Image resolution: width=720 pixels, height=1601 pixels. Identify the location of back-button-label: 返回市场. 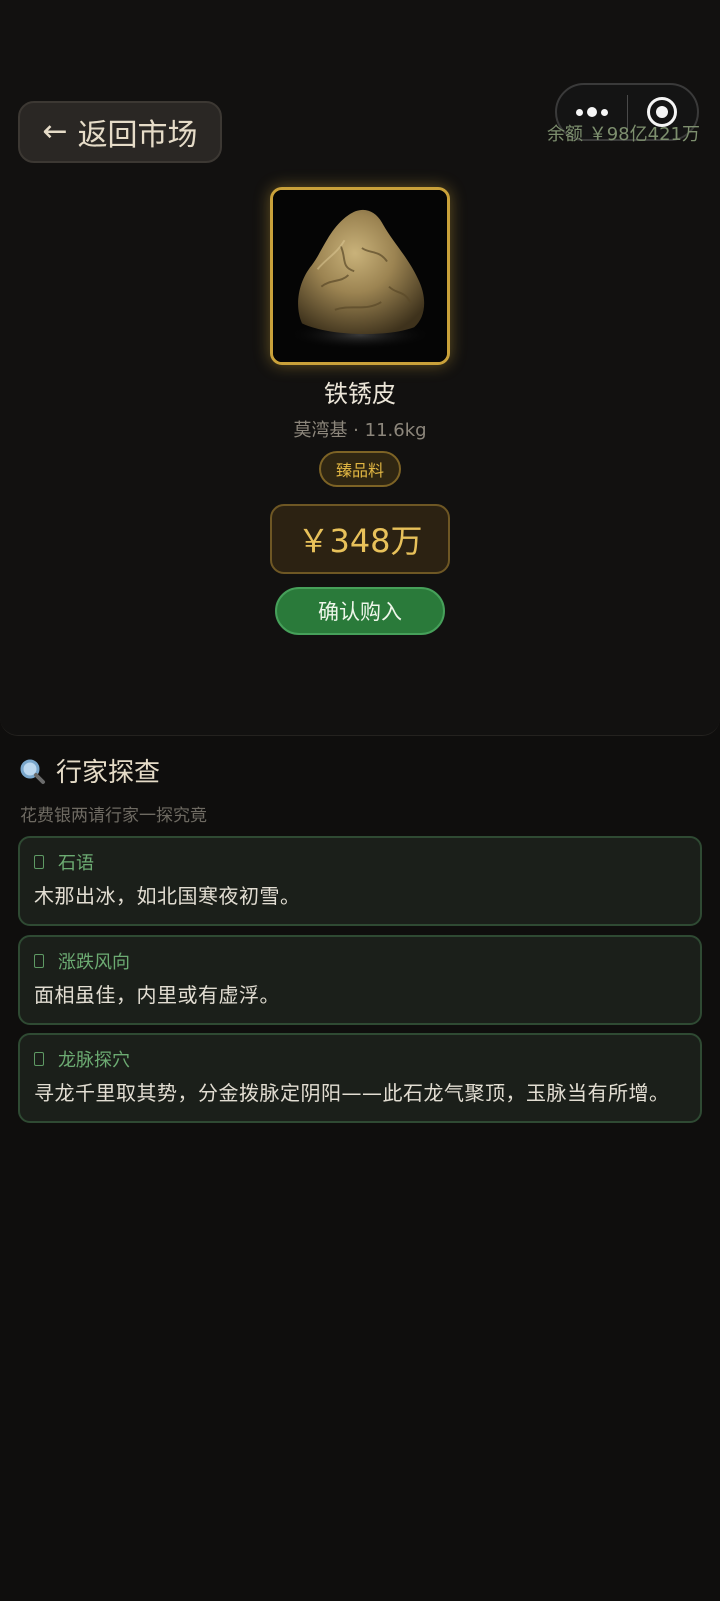
(137, 135).